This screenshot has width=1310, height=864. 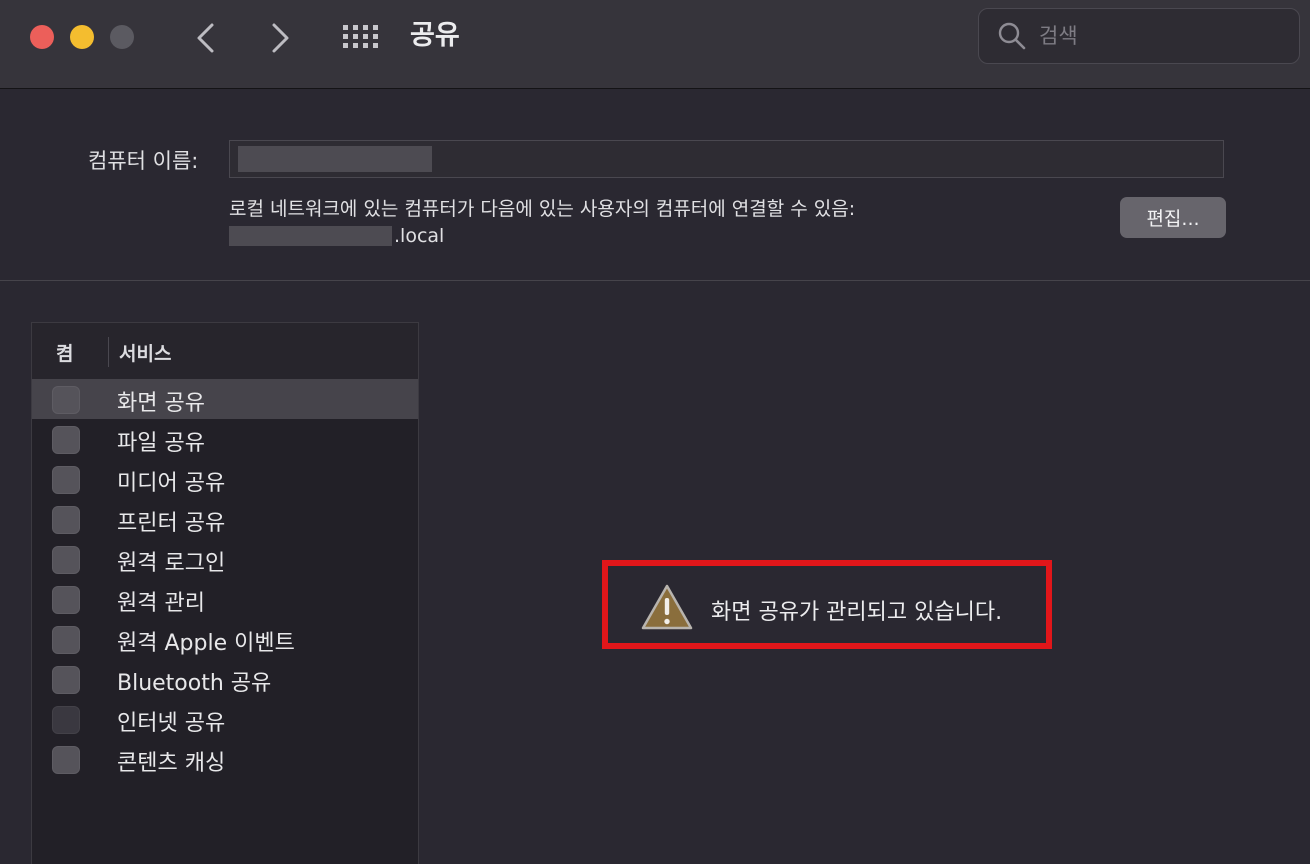 What do you see at coordinates (145, 352) in the screenshot?
I see `column-header-service: 서비스` at bounding box center [145, 352].